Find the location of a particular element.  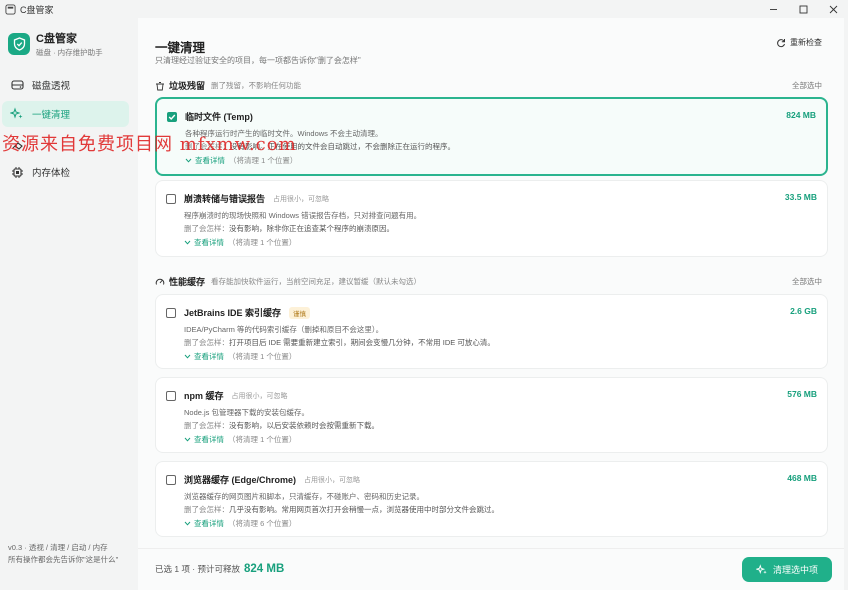

view-details-link: 查看详情 （将清理 6 个位置） is located at coordinates (240, 523).